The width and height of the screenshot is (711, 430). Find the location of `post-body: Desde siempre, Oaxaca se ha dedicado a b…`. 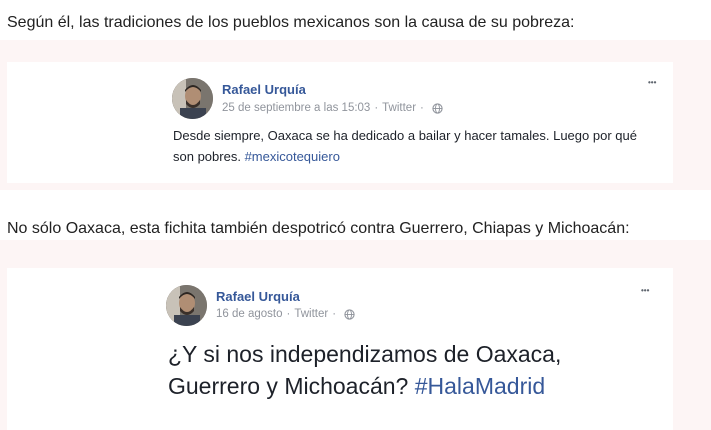

post-body: Desde siempre, Oaxaca se ha dedicado a b… is located at coordinates (405, 146).